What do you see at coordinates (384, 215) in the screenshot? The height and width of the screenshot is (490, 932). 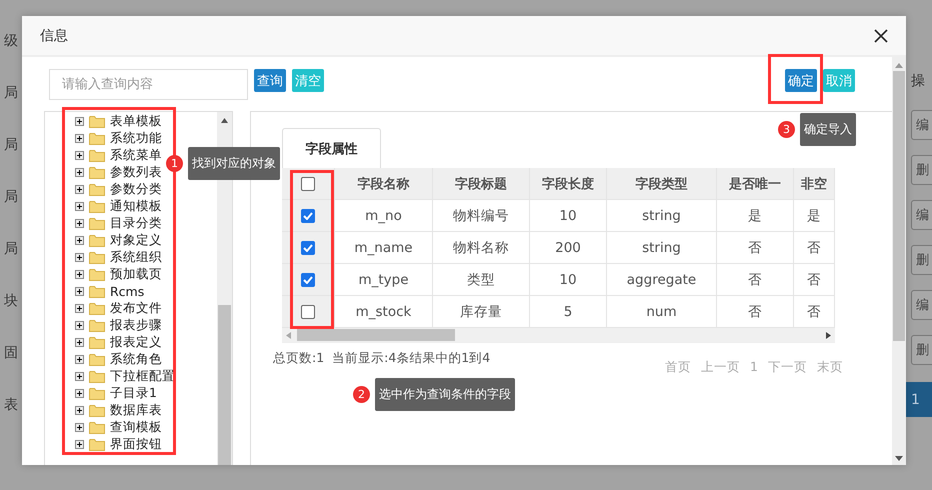 I see `table-cell: m_no` at bounding box center [384, 215].